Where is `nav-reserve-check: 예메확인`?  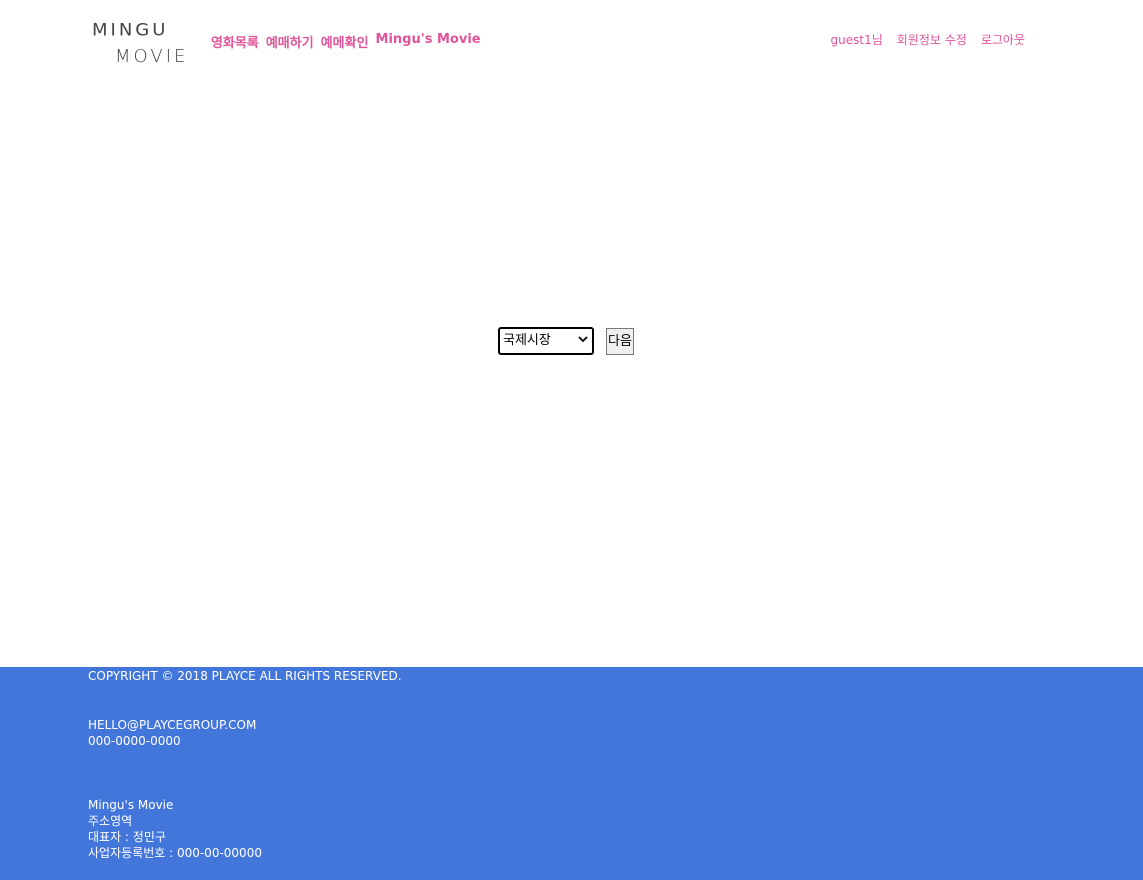
nav-reserve-check: 예메확인 is located at coordinates (345, 41).